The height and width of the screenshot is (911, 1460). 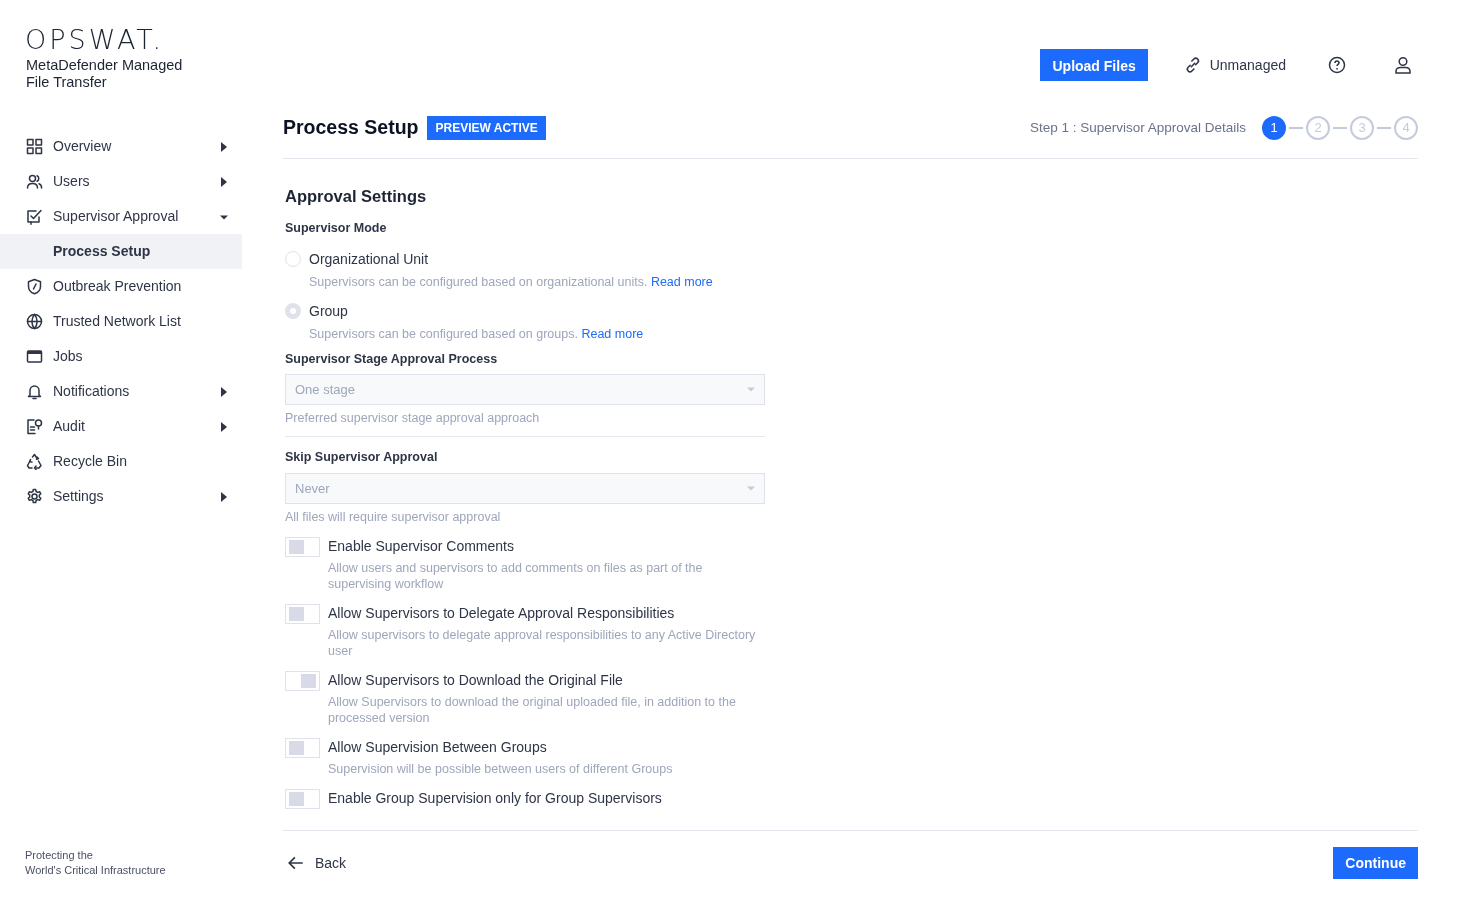 I want to click on sidebar-item: Outbreak Prevention, so click(x=121, y=286).